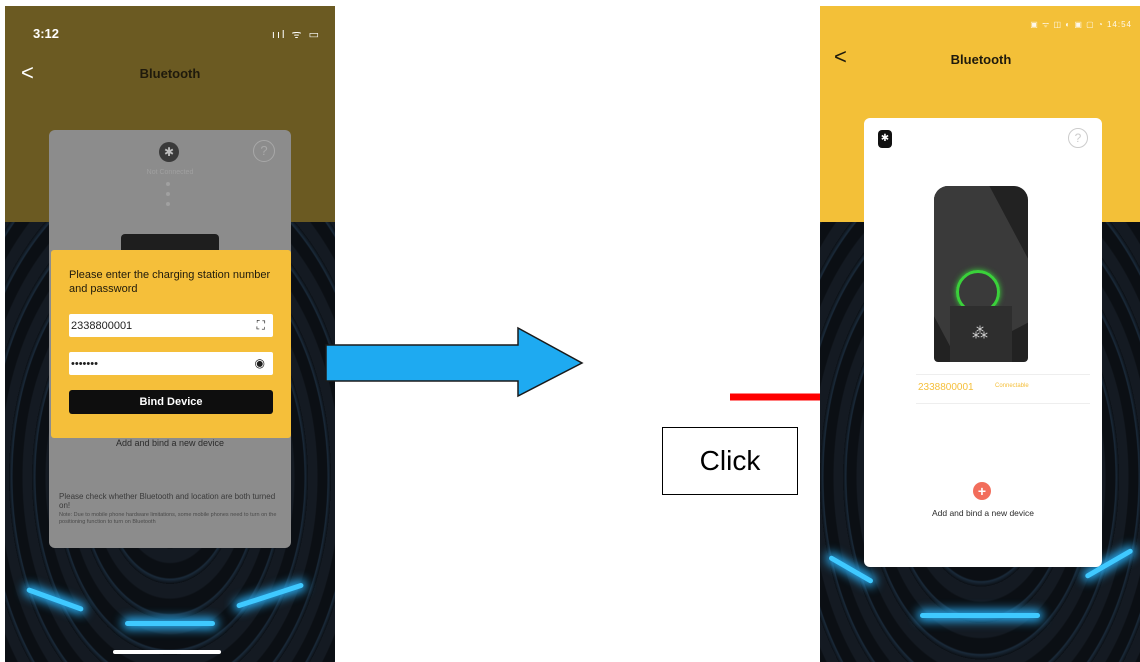 This screenshot has height=662, width=1140. I want to click on arrow-right-icon, so click(454, 362).